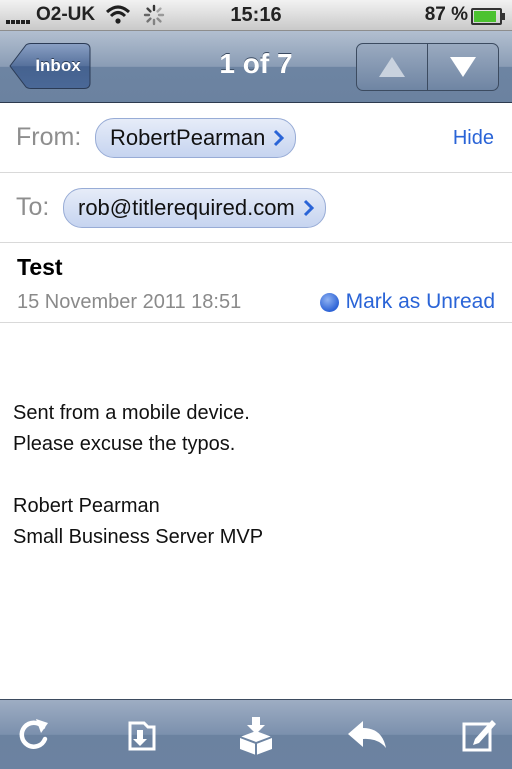 The width and height of the screenshot is (512, 769). I want to click on recipient-address: rob@titlerequired.com, so click(186, 207).